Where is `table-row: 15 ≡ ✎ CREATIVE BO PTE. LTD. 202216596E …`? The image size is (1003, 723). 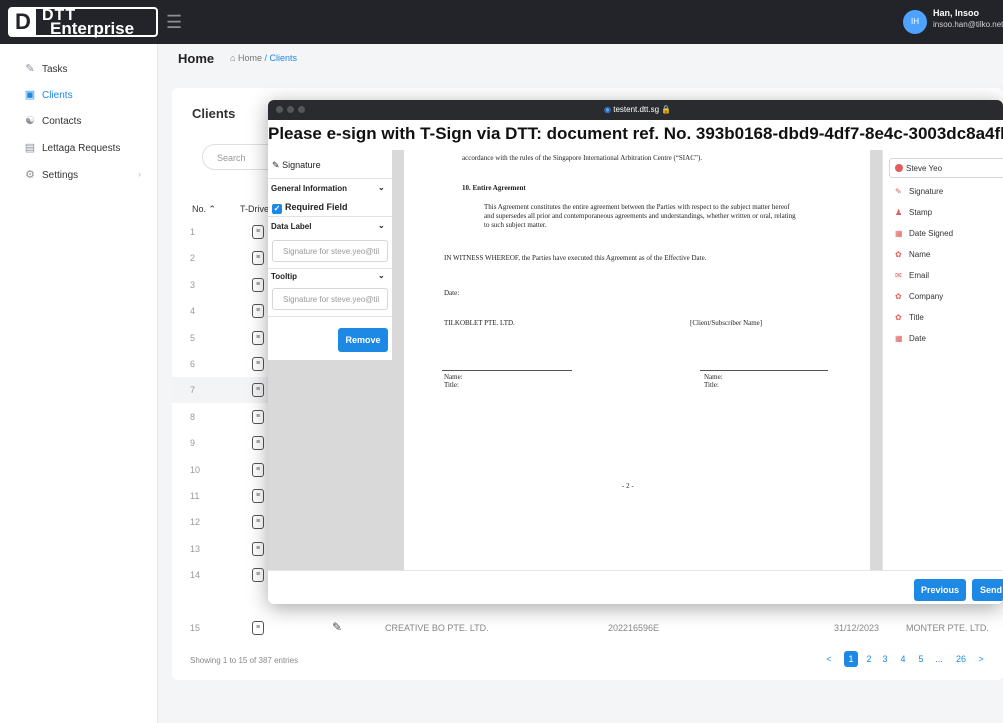 table-row: 15 ≡ ✎ CREATIVE BO PTE. LTD. 202216596E … is located at coordinates (587, 628).